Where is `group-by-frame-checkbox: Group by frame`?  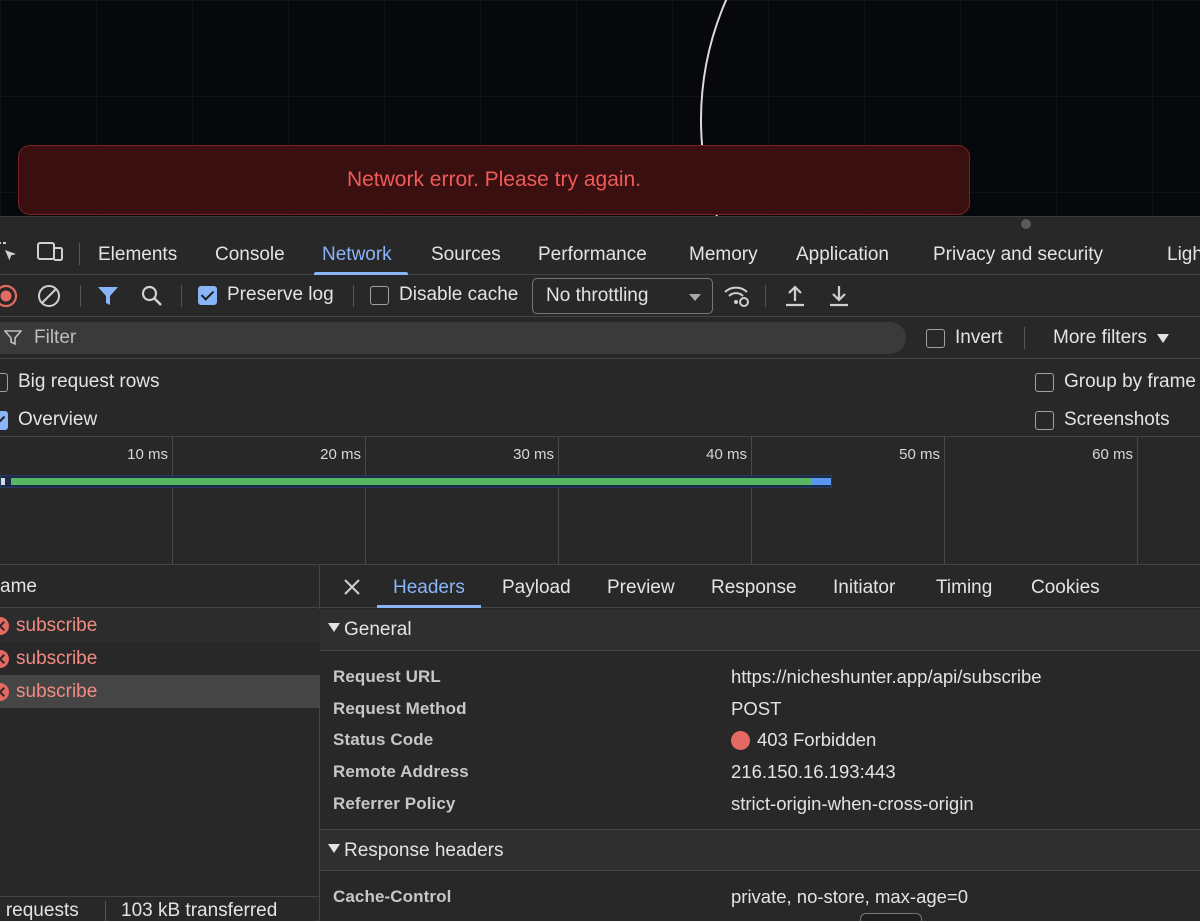 group-by-frame-checkbox: Group by frame is located at coordinates (1115, 382).